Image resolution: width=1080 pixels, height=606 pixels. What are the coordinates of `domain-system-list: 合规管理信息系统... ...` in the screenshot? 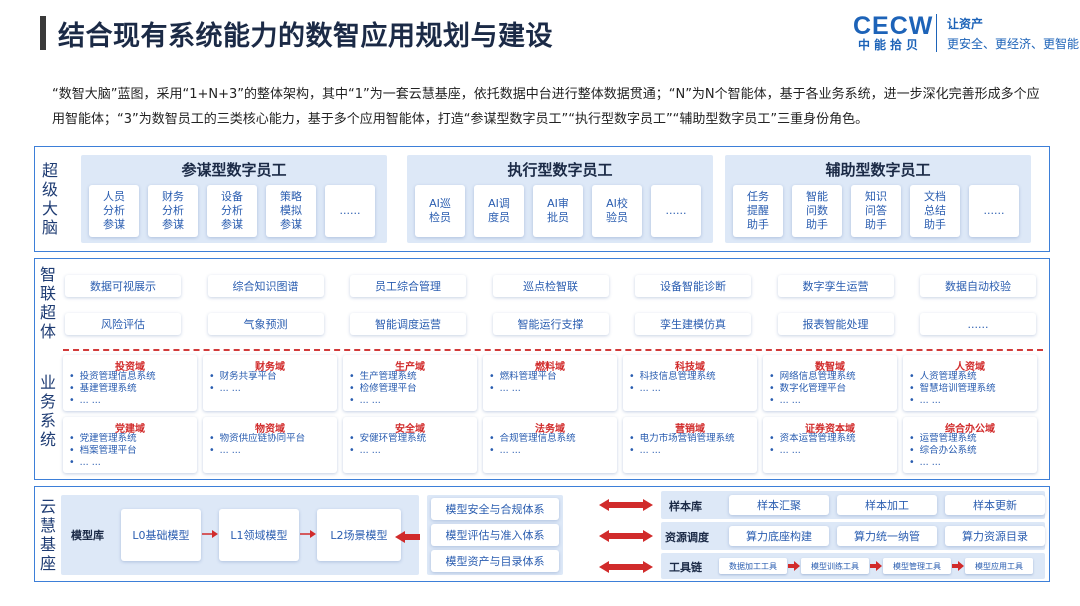 It's located at (552, 445).